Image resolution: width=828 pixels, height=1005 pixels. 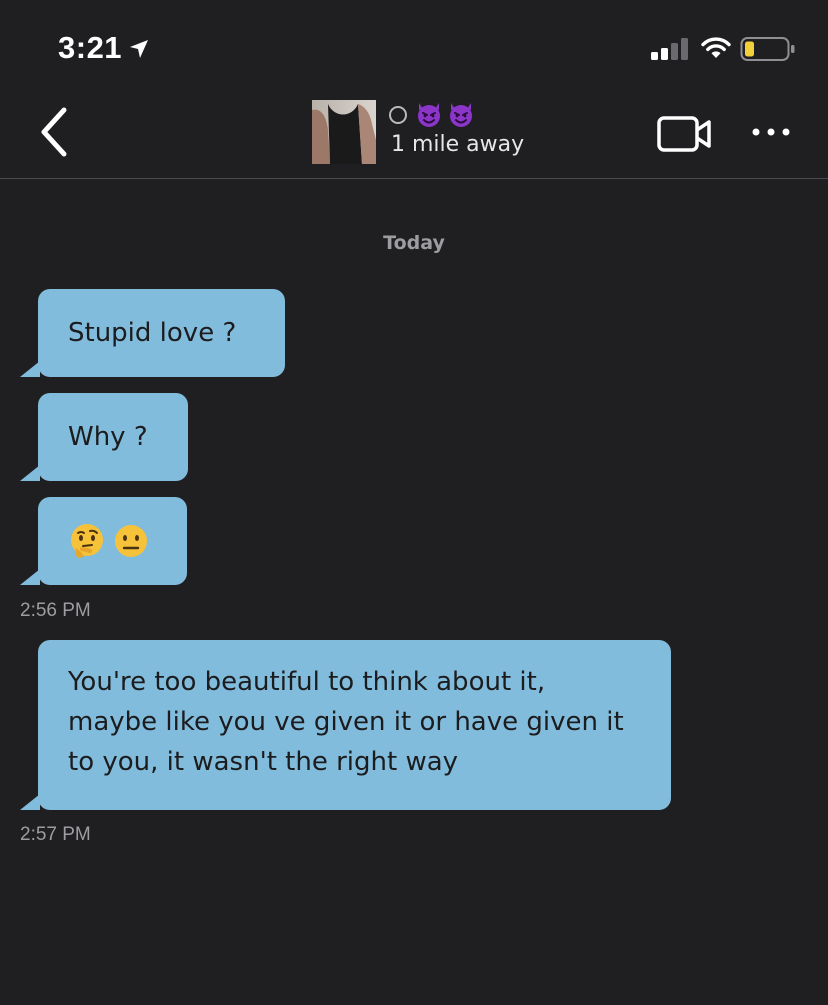 What do you see at coordinates (669, 49) in the screenshot?
I see `cellular-signal-icon` at bounding box center [669, 49].